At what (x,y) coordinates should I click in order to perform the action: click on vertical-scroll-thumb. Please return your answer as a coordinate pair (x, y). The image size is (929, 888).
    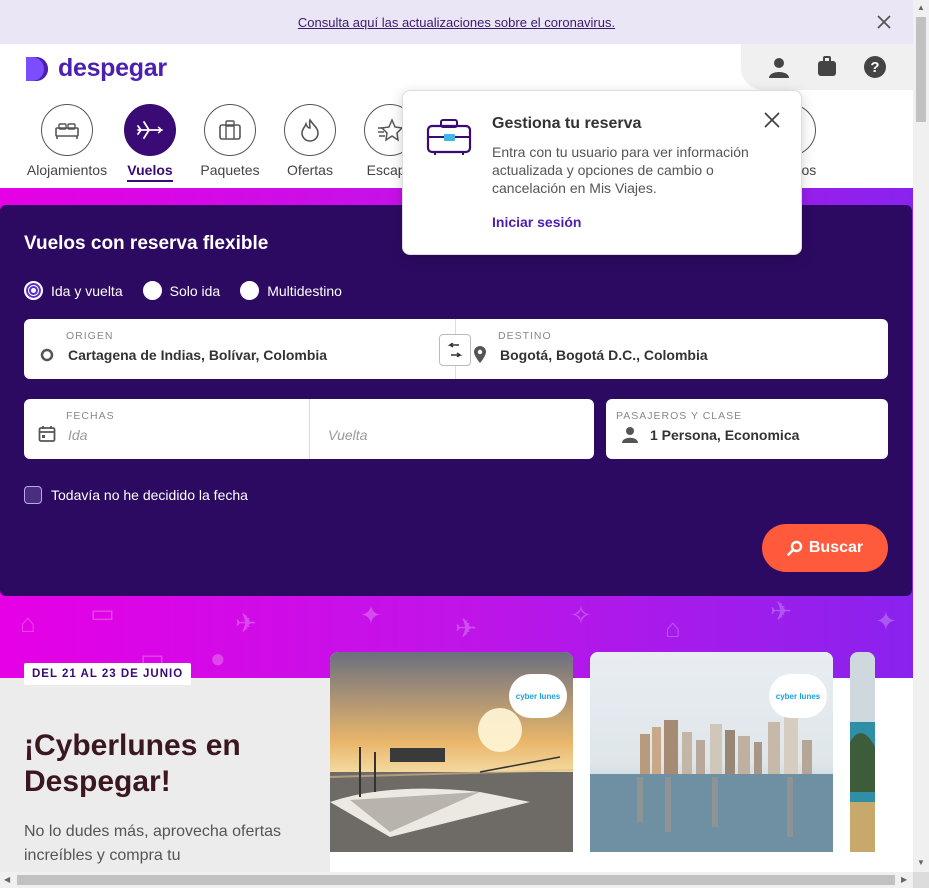
    Looking at the image, I should click on (921, 69).